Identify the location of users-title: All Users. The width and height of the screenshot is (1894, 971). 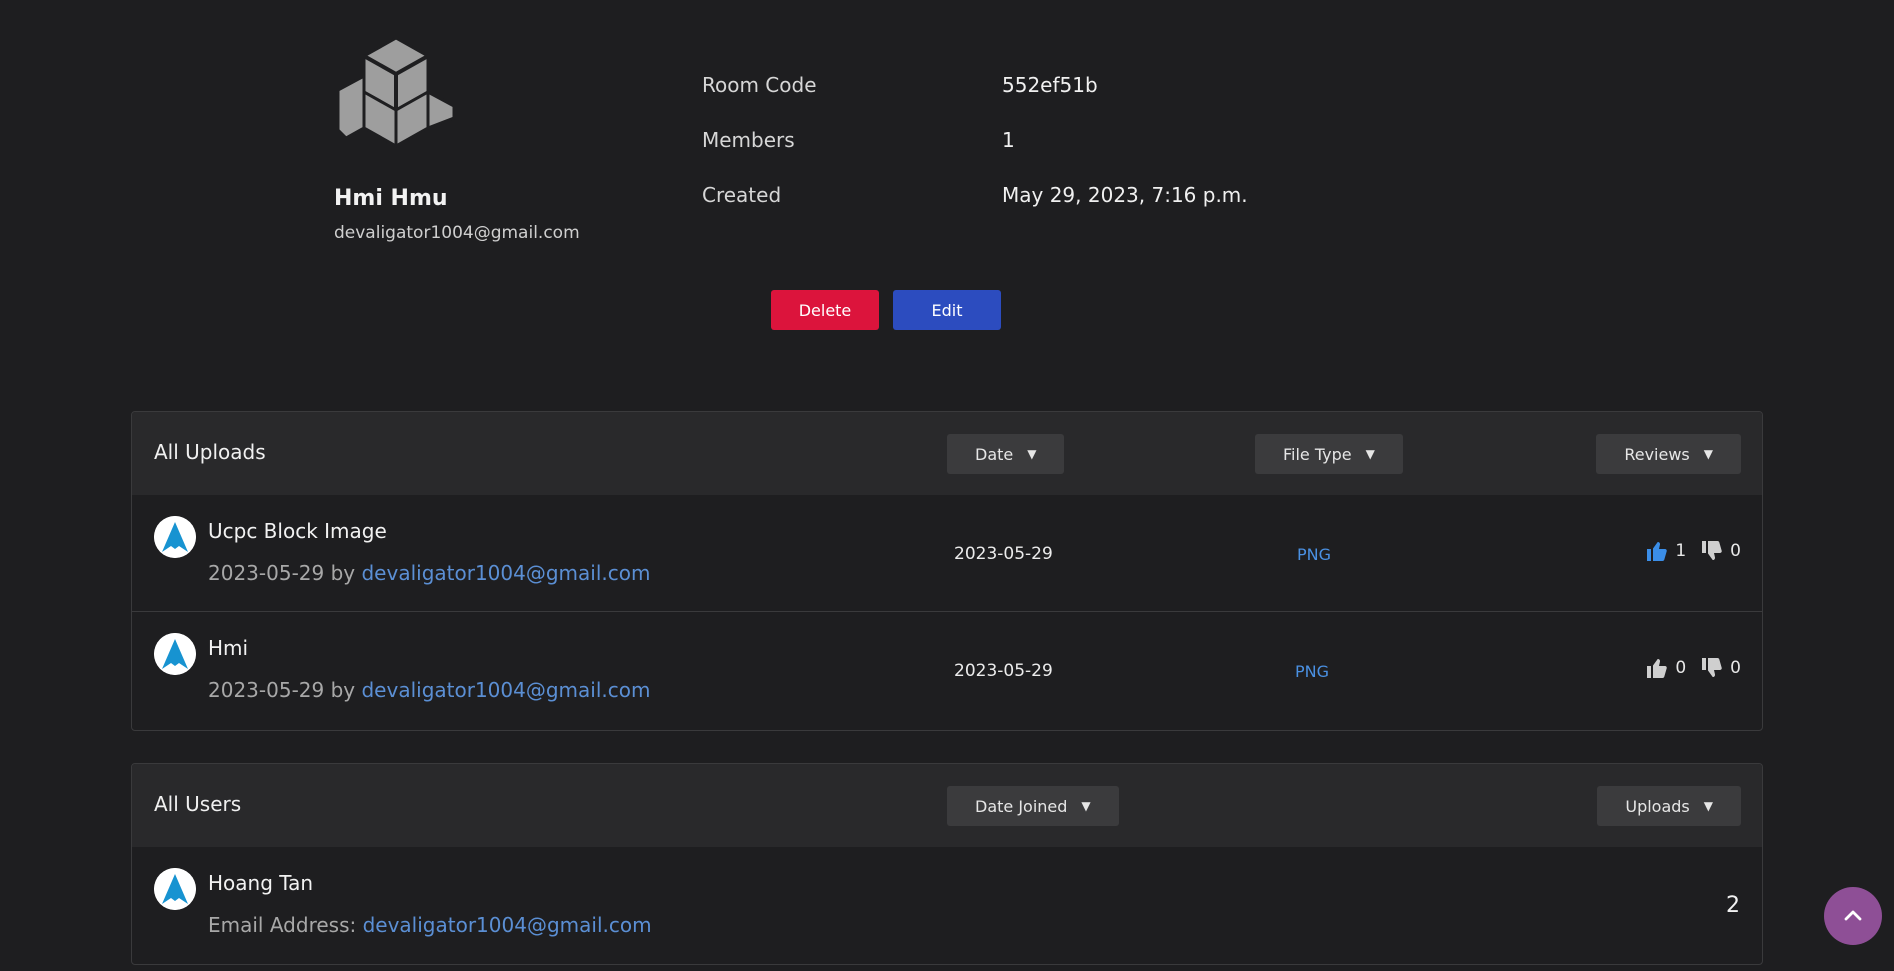
(198, 804).